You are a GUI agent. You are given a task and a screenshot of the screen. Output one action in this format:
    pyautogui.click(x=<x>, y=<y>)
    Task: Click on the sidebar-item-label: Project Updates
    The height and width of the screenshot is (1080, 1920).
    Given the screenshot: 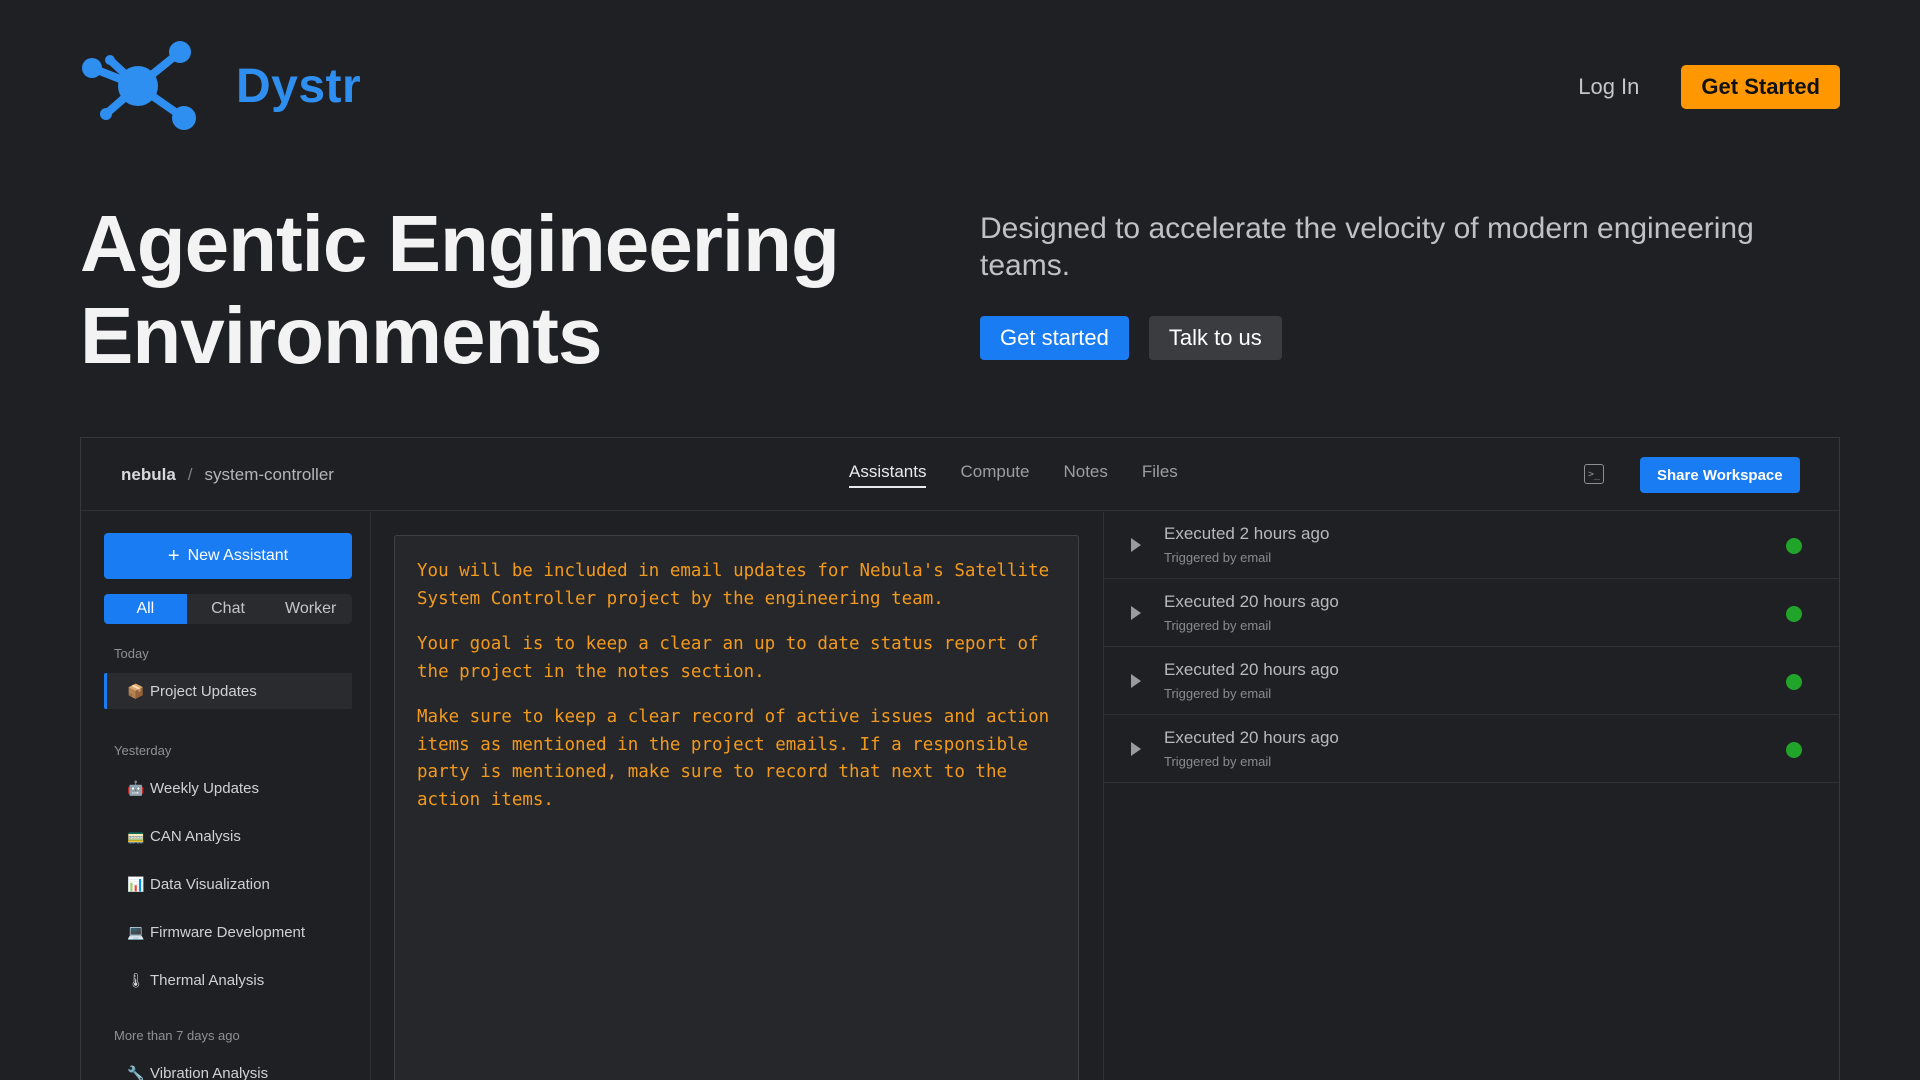 What is the action you would take?
    pyautogui.click(x=203, y=691)
    